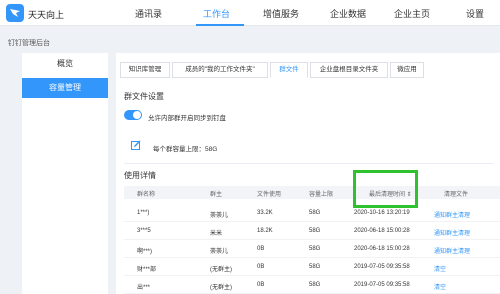 The width and height of the screenshot is (500, 294). Describe the element at coordinates (148, 13) in the screenshot. I see `nav-contacts: 通讯录` at that location.